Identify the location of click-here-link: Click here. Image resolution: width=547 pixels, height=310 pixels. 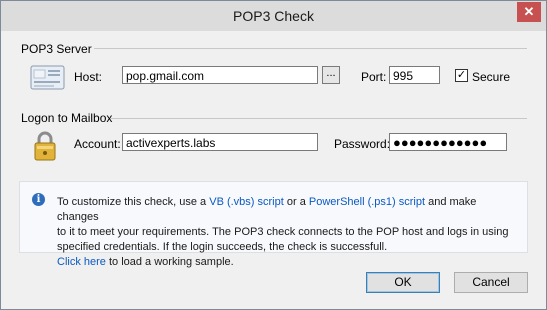
(81, 262).